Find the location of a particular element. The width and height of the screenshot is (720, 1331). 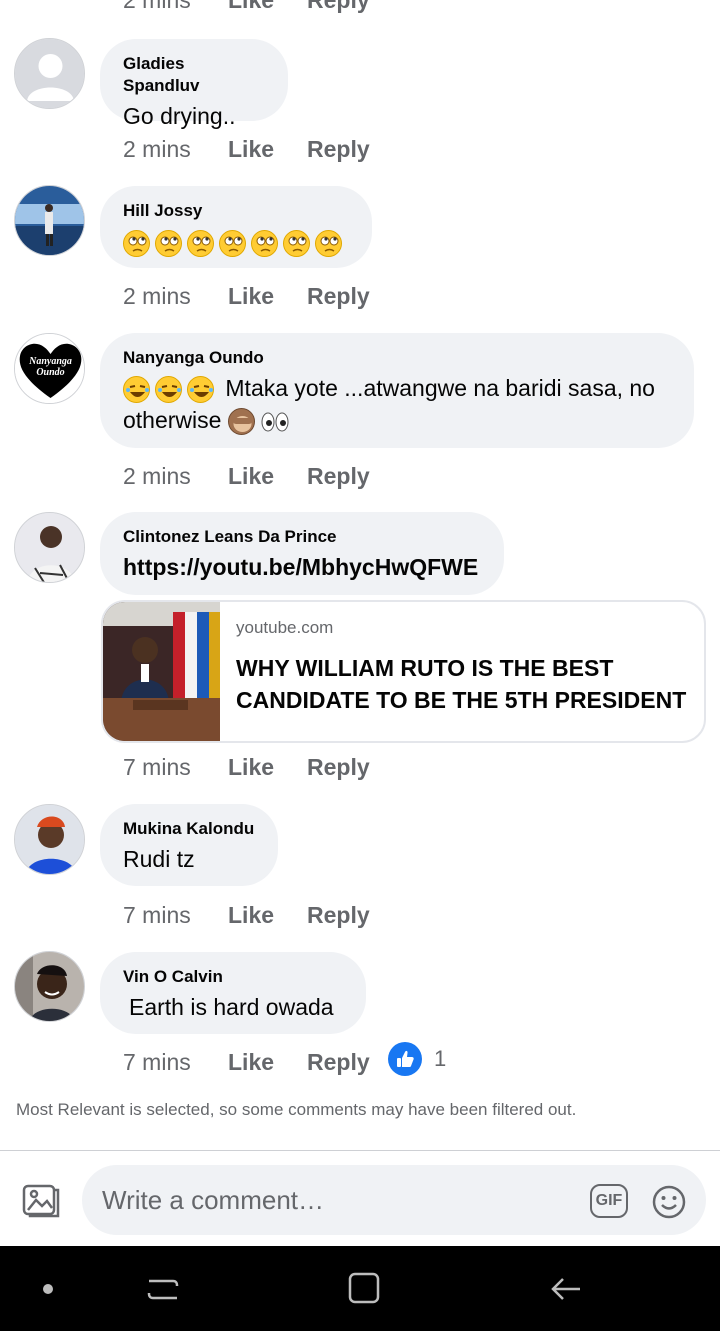

comment-bubble: Mukina Kalondu Rudi tz is located at coordinates (189, 845).